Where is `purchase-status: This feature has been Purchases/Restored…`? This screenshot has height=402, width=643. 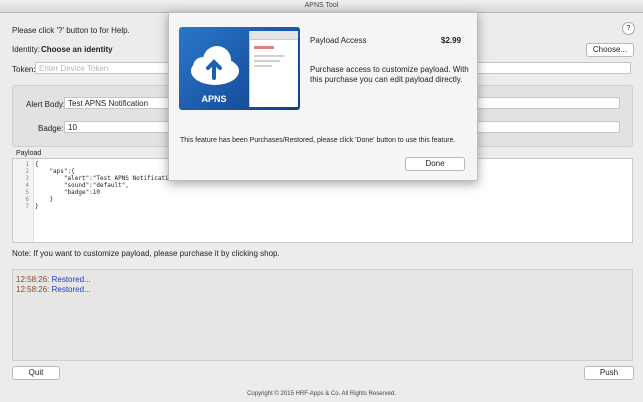 purchase-status: This feature has been Purchases/Restored… is located at coordinates (318, 140).